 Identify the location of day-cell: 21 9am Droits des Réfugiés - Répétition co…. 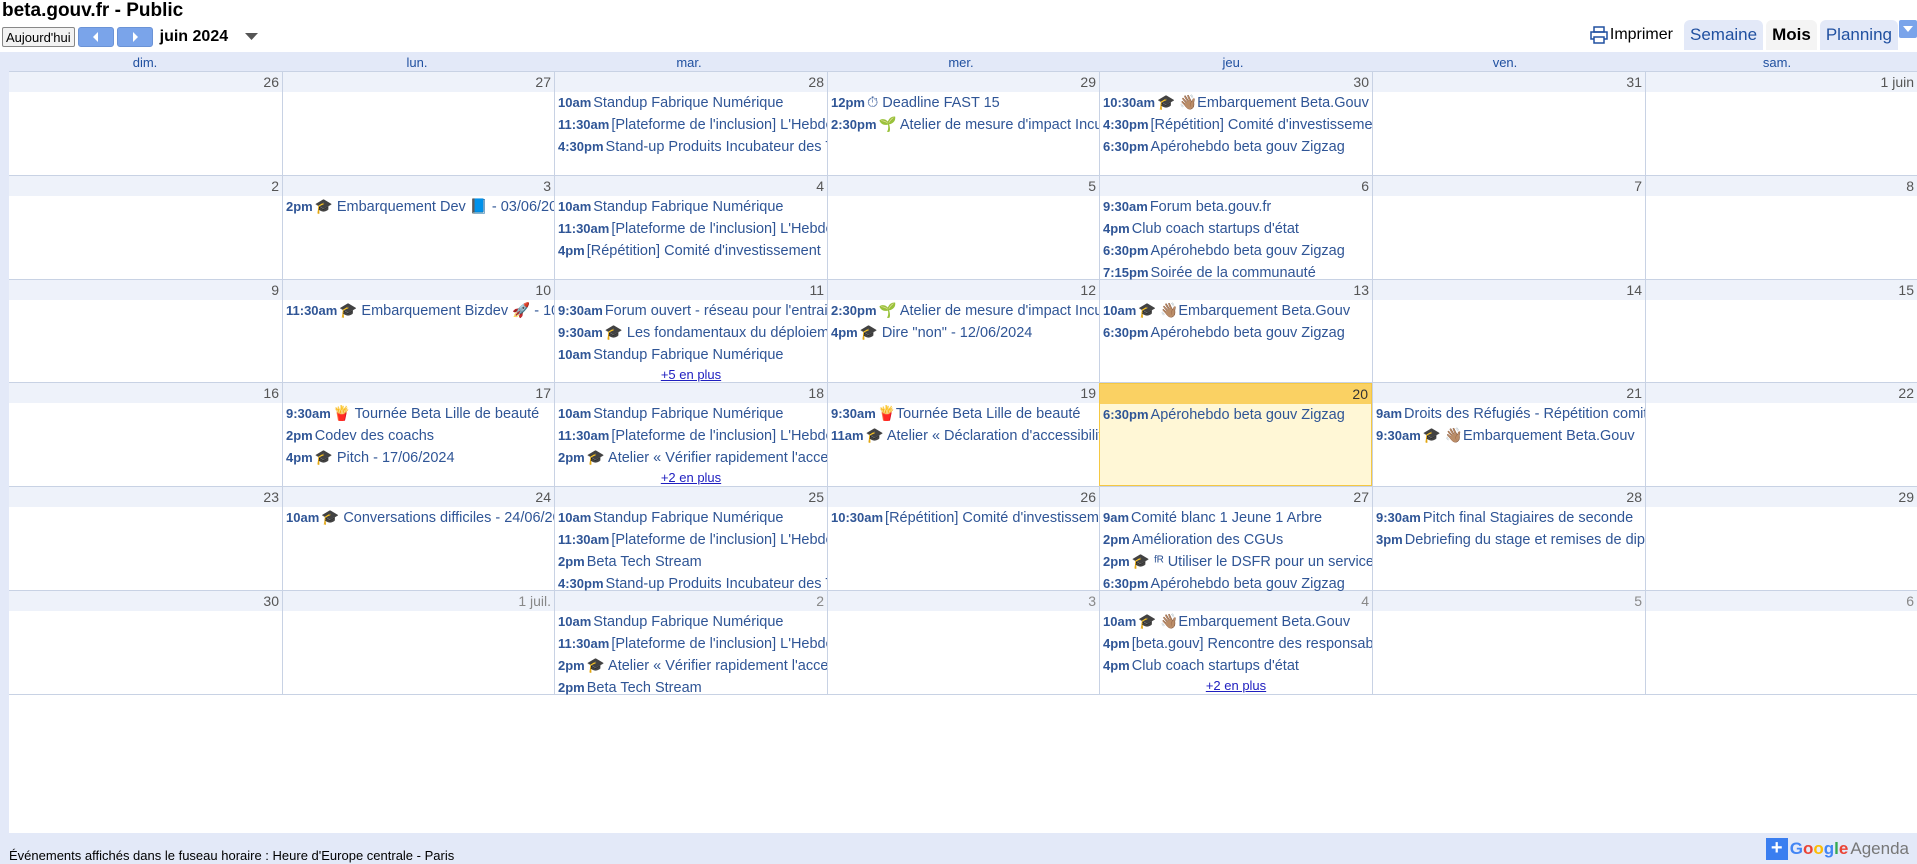
(1508, 434).